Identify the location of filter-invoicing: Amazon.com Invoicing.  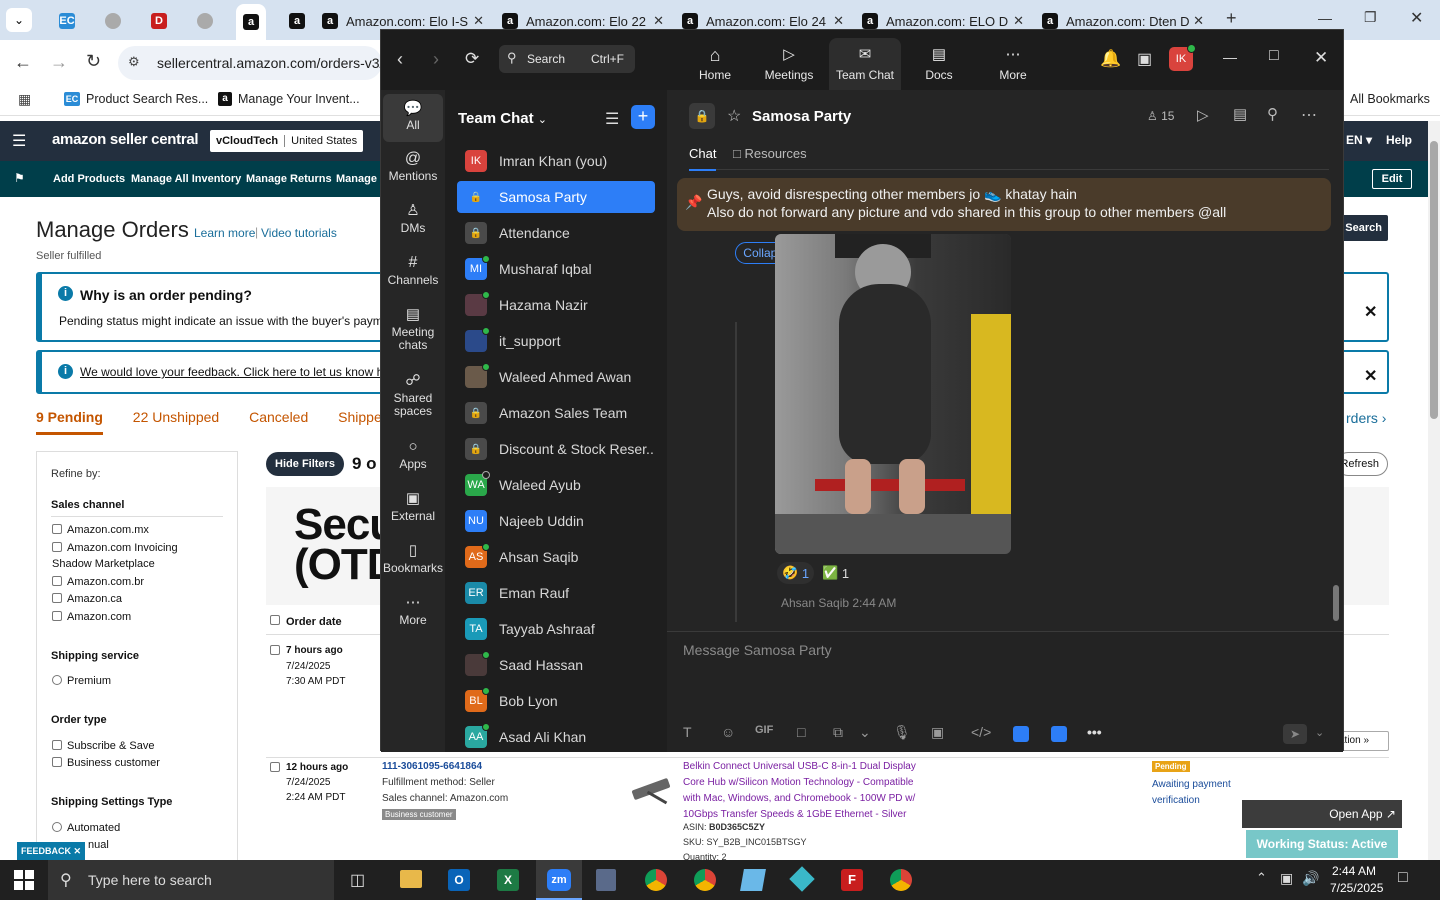
(115, 548).